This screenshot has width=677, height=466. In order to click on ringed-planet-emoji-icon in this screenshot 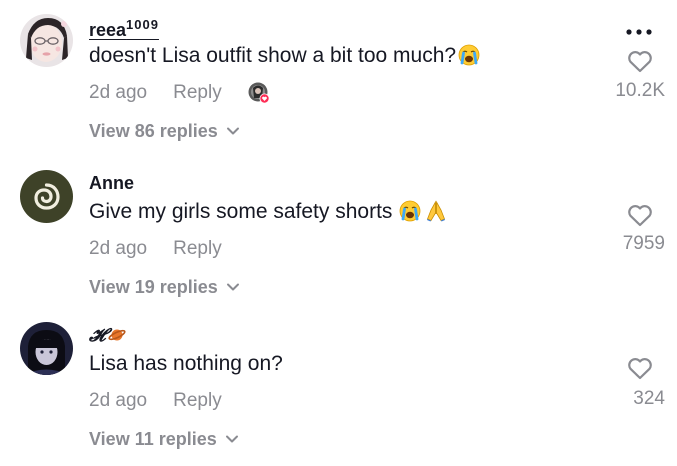, I will do `click(117, 335)`.